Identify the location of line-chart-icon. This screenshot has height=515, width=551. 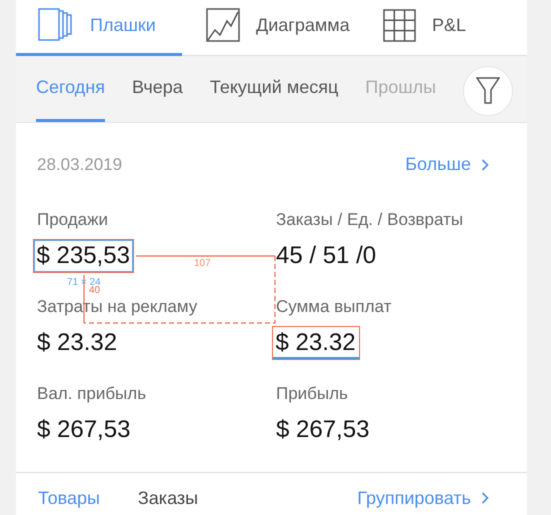
(223, 25).